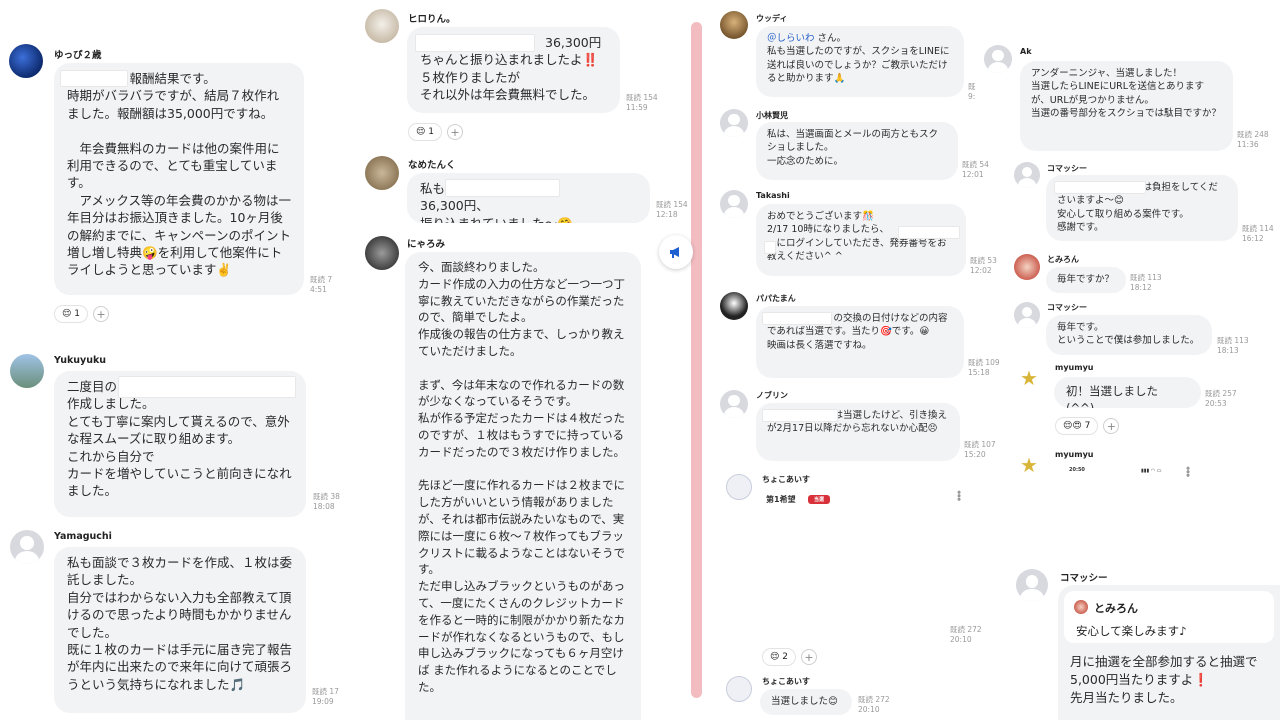 Image resolution: width=1280 pixels, height=720 pixels. I want to click on shared-screenshot: 20:50 ▮▮▮ ◠ ▭, so click(1115, 473).